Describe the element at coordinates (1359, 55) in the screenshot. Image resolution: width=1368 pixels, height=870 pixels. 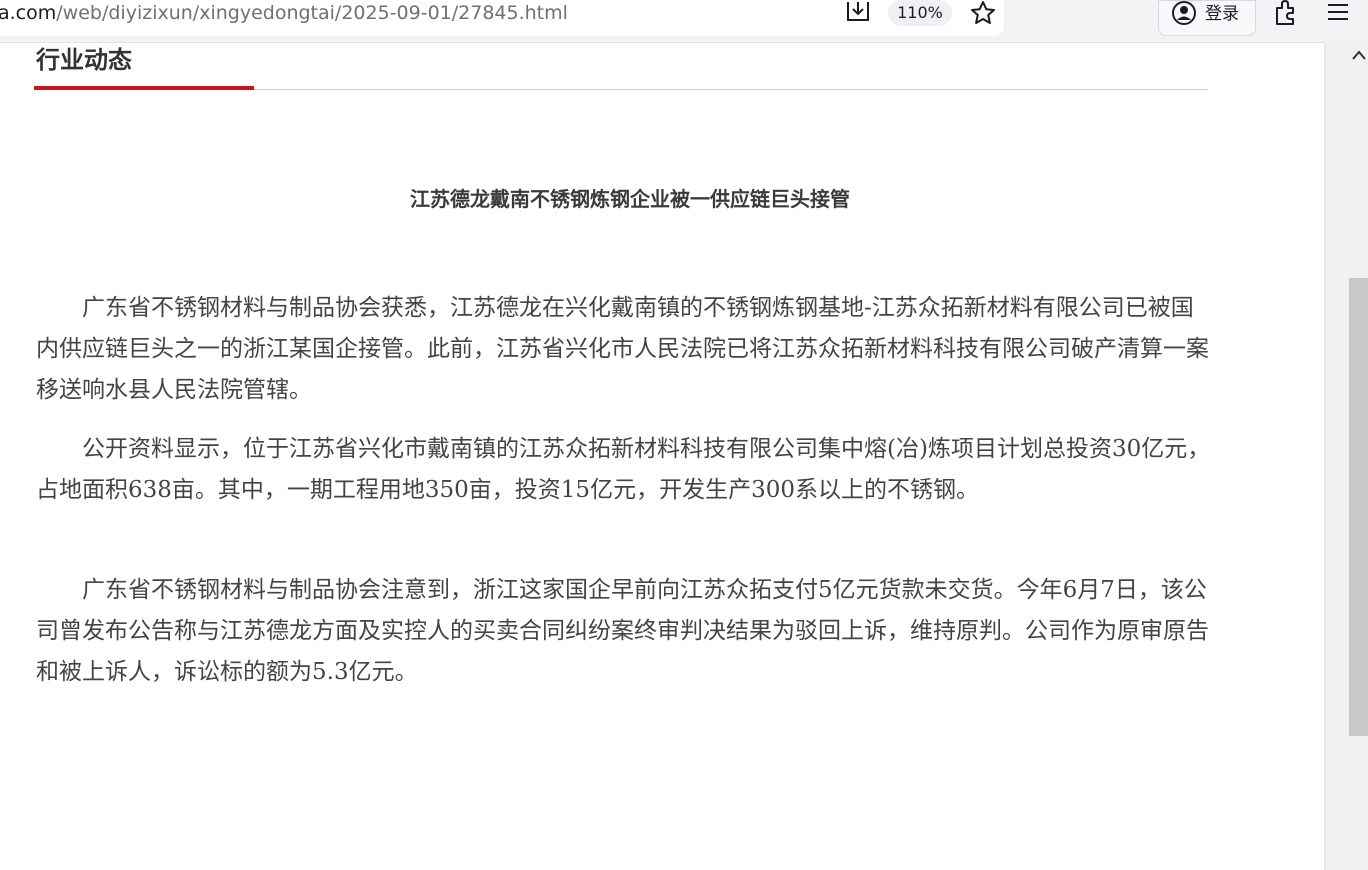
I see `scroll-up-arrow-icon` at that location.